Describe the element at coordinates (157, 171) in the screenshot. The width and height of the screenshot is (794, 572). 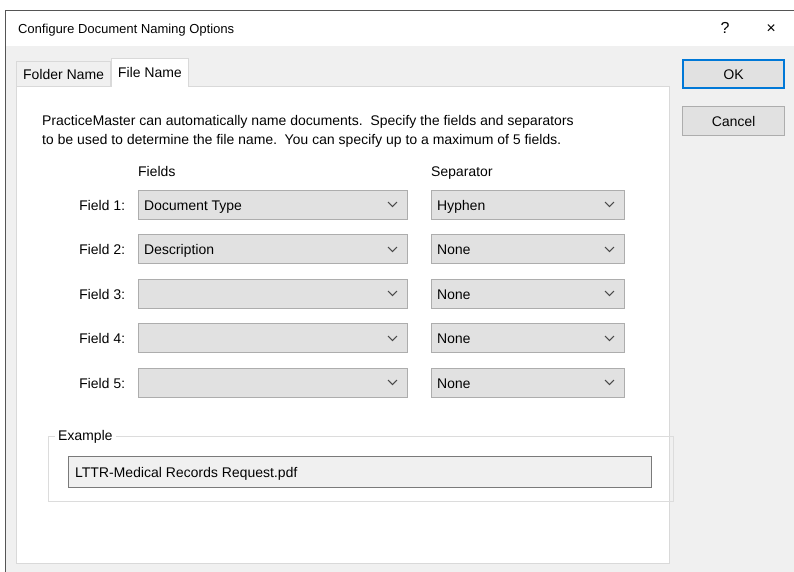
I see `column-header: Fields` at that location.